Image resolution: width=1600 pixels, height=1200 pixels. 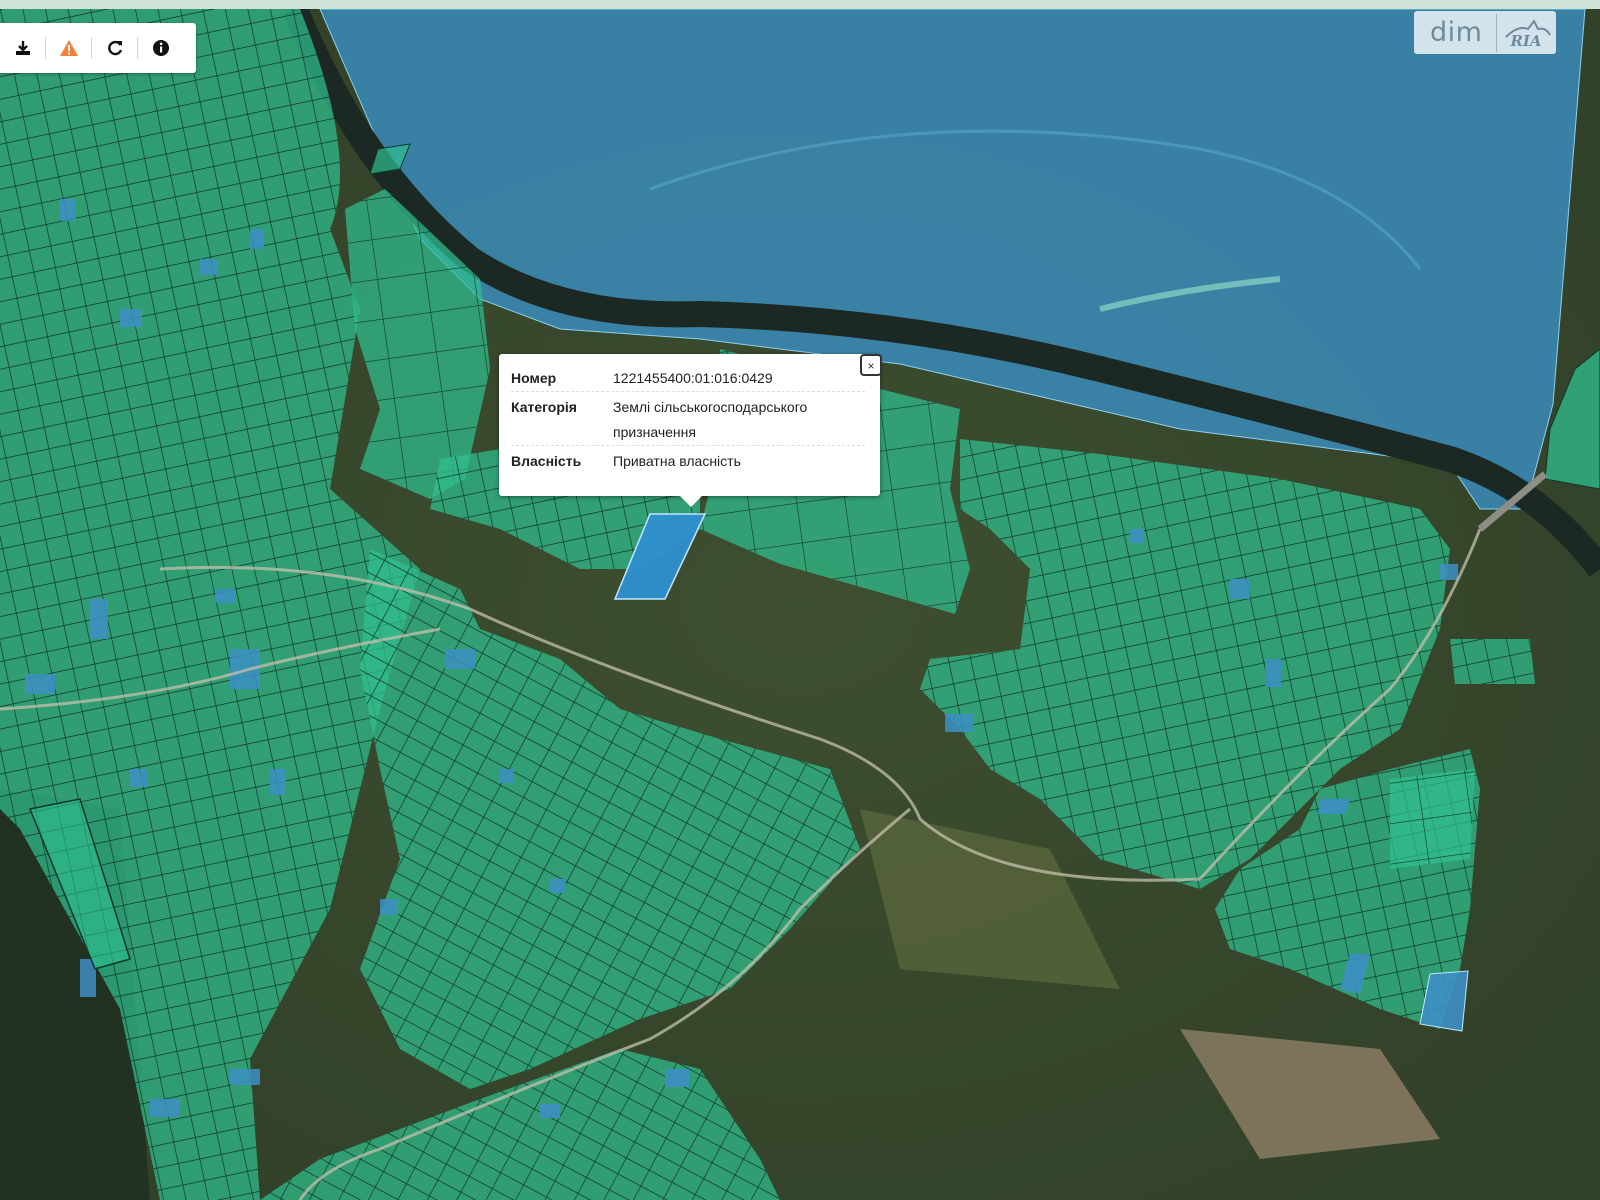 I want to click on close-icon: ×, so click(x=871, y=366).